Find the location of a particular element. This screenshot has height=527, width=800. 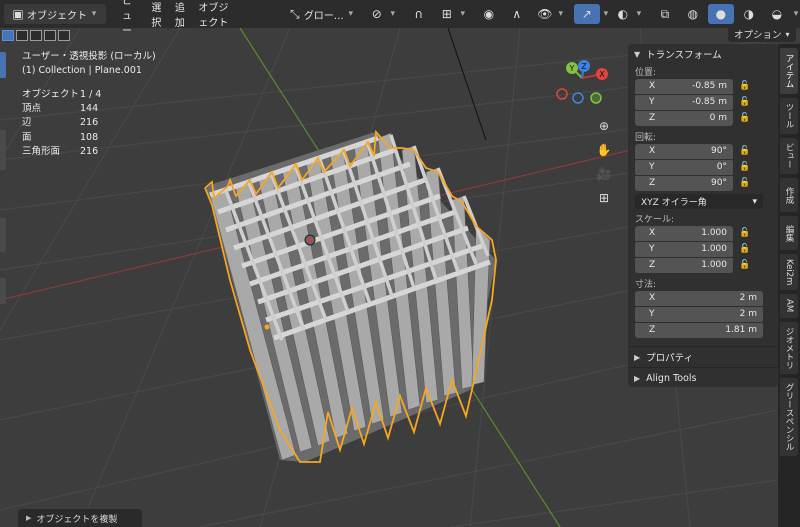

tool-group-add is located at coordinates (3, 291).